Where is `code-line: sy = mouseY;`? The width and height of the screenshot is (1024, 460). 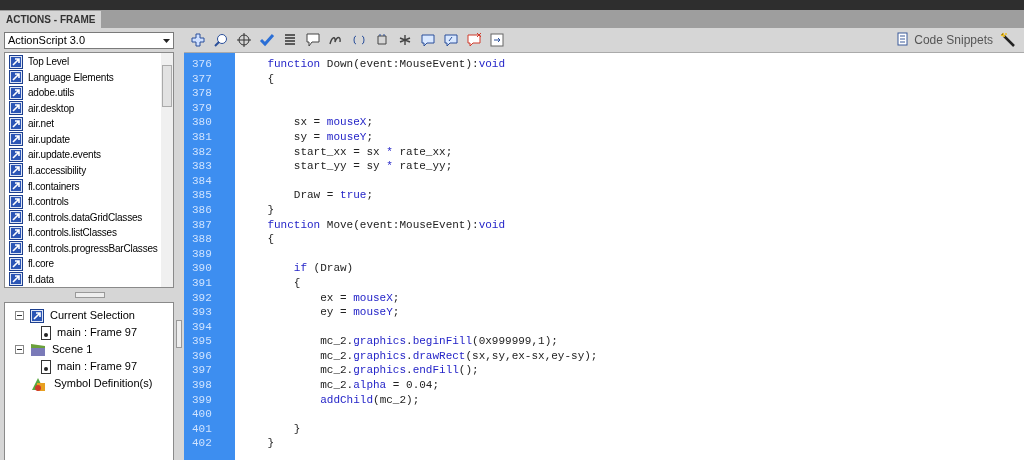
code-line: sy = mouseY; is located at coordinates (333, 136).